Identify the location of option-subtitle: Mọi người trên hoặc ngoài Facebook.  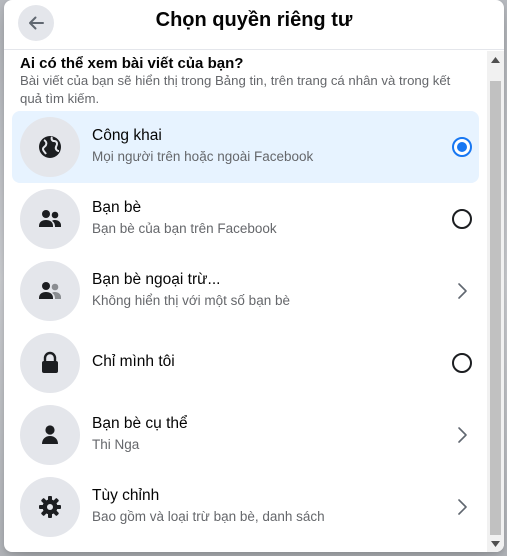
(203, 156).